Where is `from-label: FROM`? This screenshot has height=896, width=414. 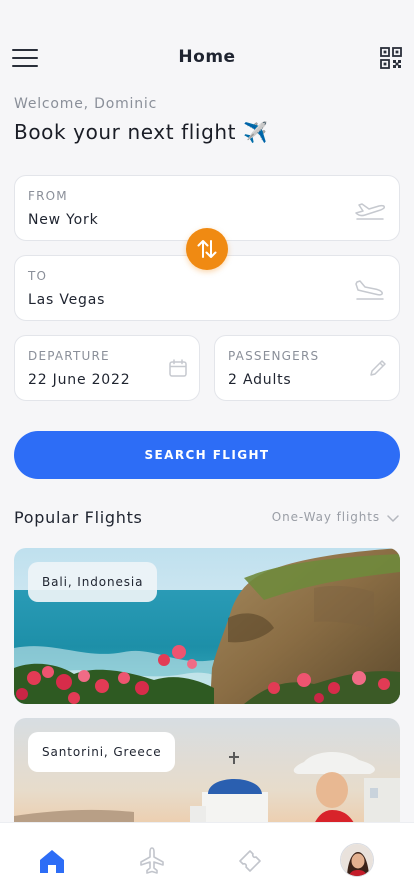
from-label: FROM is located at coordinates (48, 196).